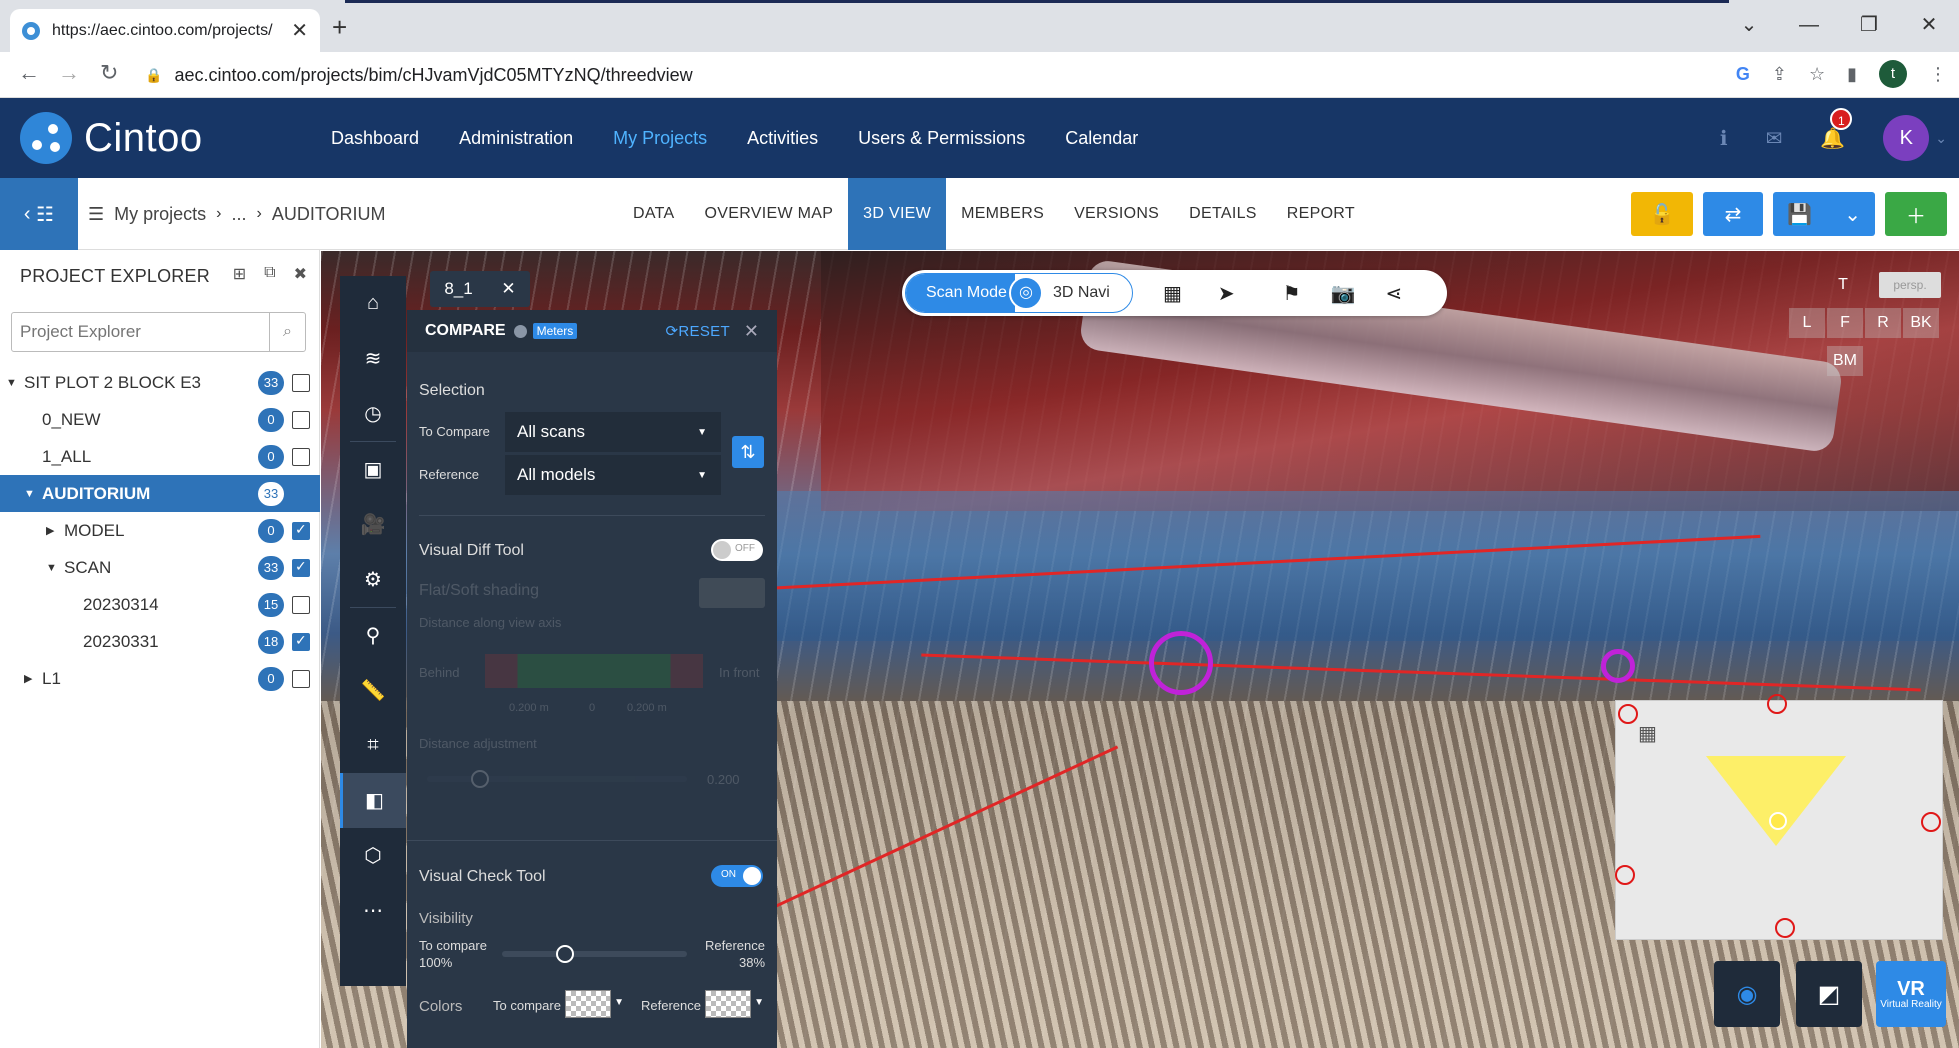 The image size is (1959, 1048). What do you see at coordinates (1618, 666) in the screenshot?
I see `scan-station-marker` at bounding box center [1618, 666].